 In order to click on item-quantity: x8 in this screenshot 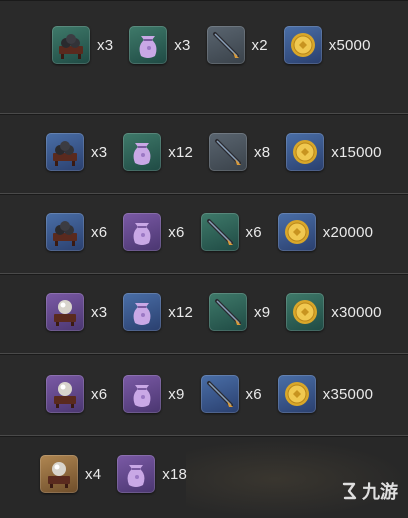, I will do `click(262, 152)`.